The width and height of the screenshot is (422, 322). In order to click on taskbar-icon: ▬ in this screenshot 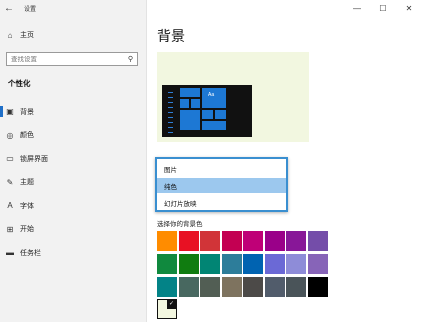, I will do `click(10, 253)`.